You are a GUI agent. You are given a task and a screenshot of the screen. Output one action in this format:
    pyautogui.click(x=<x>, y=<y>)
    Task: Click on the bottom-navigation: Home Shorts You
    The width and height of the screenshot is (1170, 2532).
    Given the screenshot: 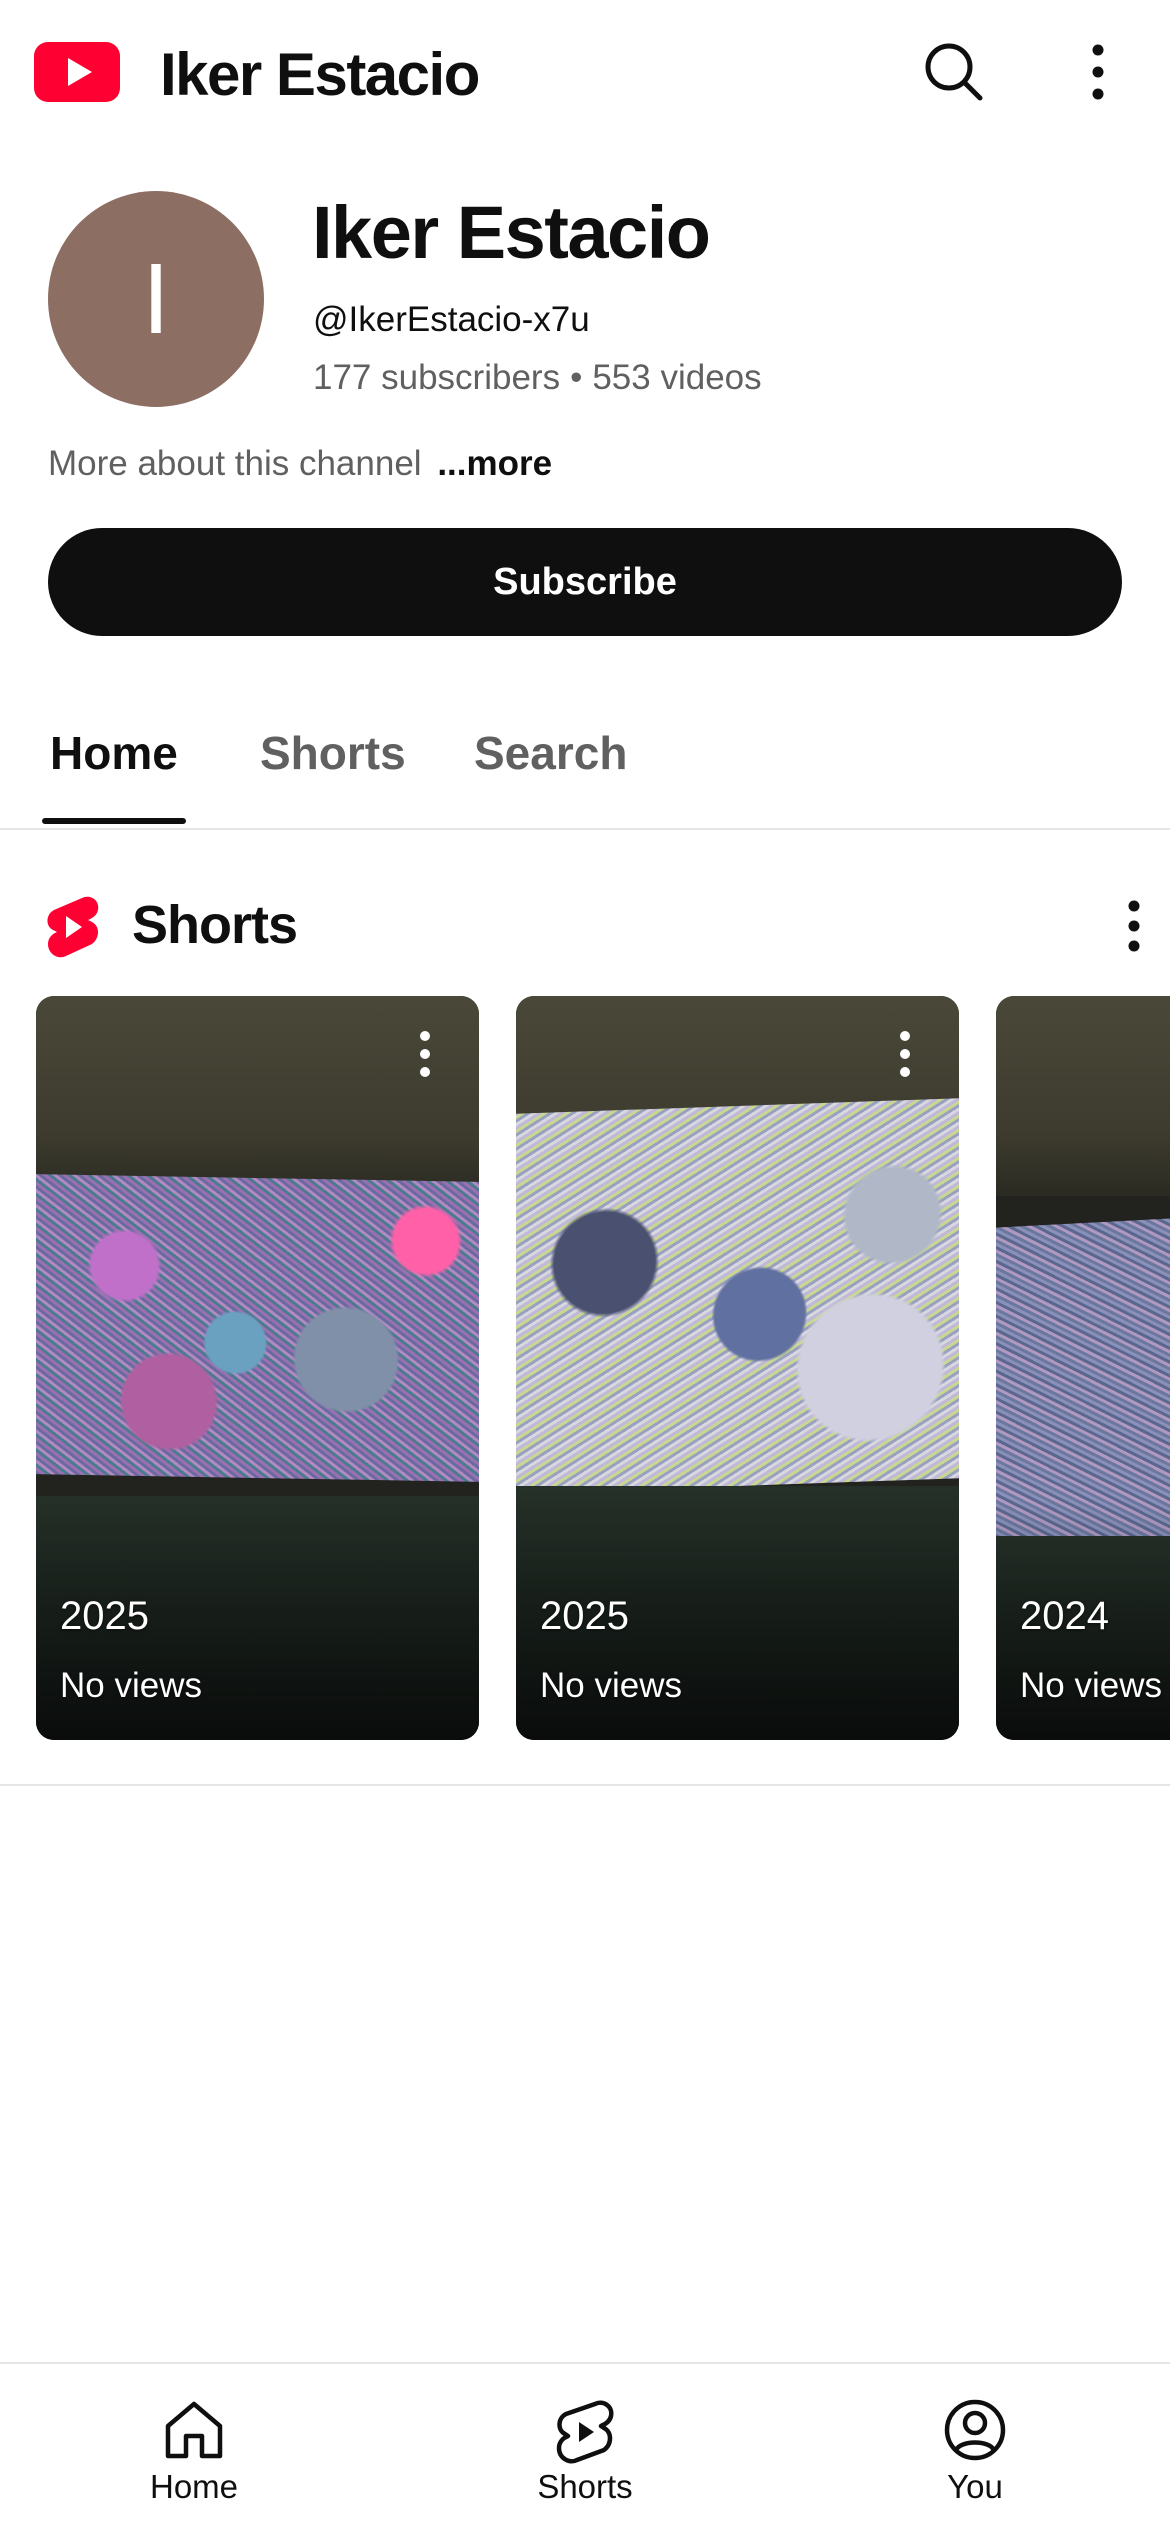 What is the action you would take?
    pyautogui.click(x=585, y=2447)
    